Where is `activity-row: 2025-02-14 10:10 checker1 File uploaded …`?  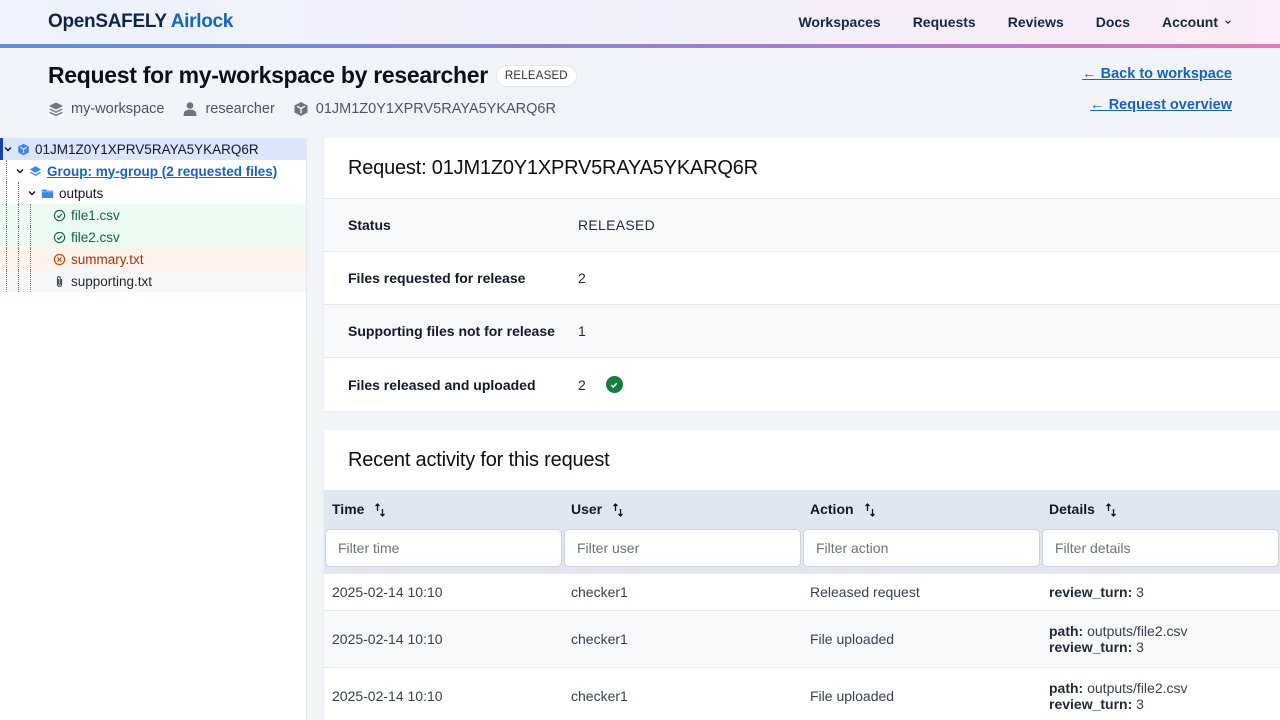 activity-row: 2025-02-14 10:10 checker1 File uploaded … is located at coordinates (802, 638).